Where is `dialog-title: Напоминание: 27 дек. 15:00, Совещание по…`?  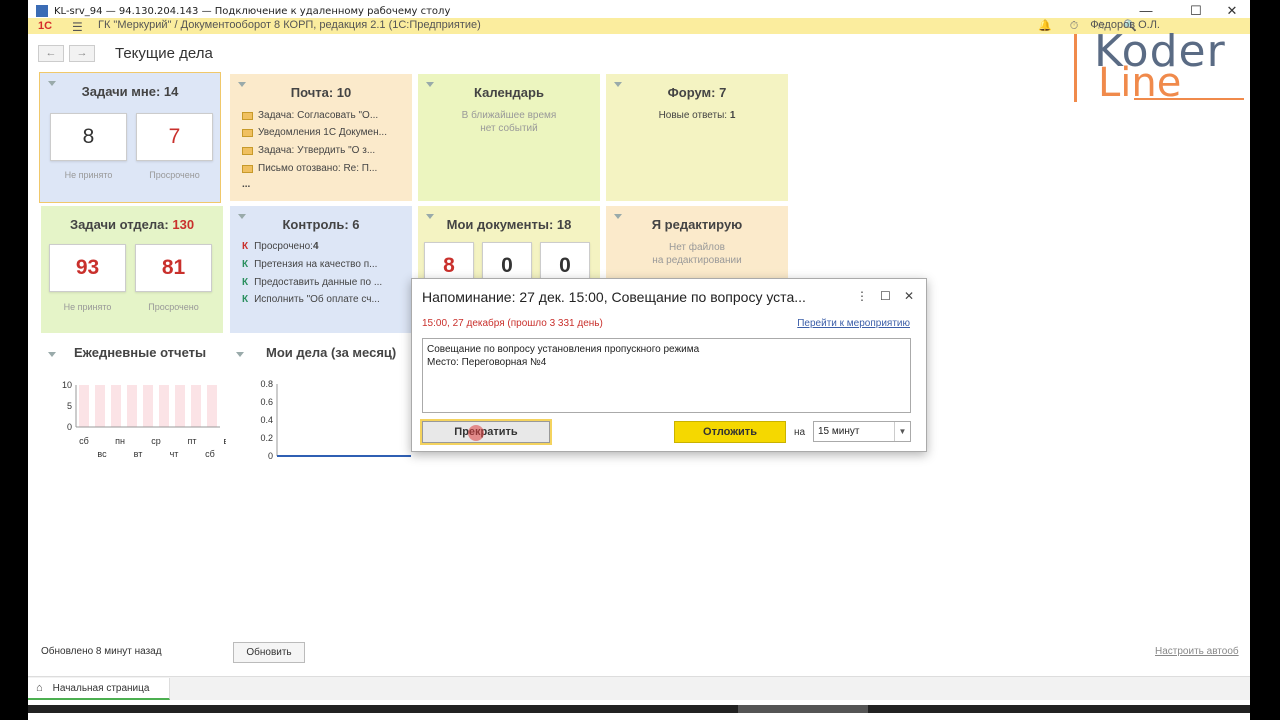
dialog-title: Напоминание: 27 дек. 15:00, Совещание по… is located at coordinates (614, 297).